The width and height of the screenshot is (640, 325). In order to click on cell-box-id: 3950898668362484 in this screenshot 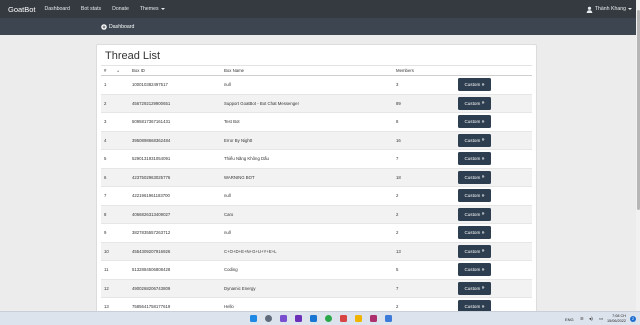, I will do `click(175, 140)`.